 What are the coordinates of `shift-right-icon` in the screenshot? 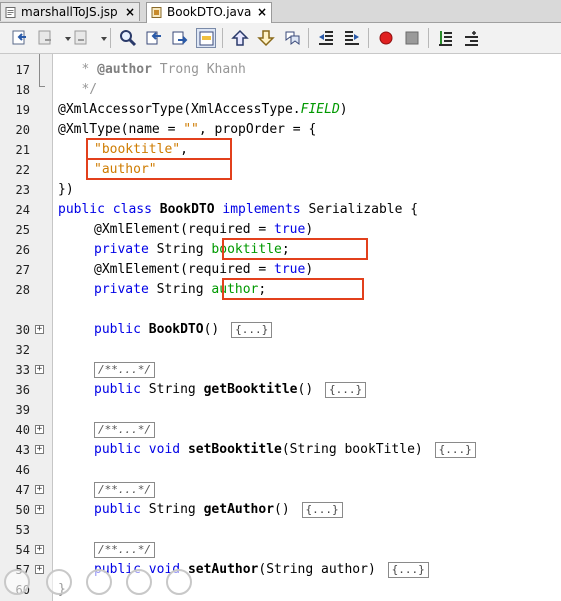 It's located at (352, 38).